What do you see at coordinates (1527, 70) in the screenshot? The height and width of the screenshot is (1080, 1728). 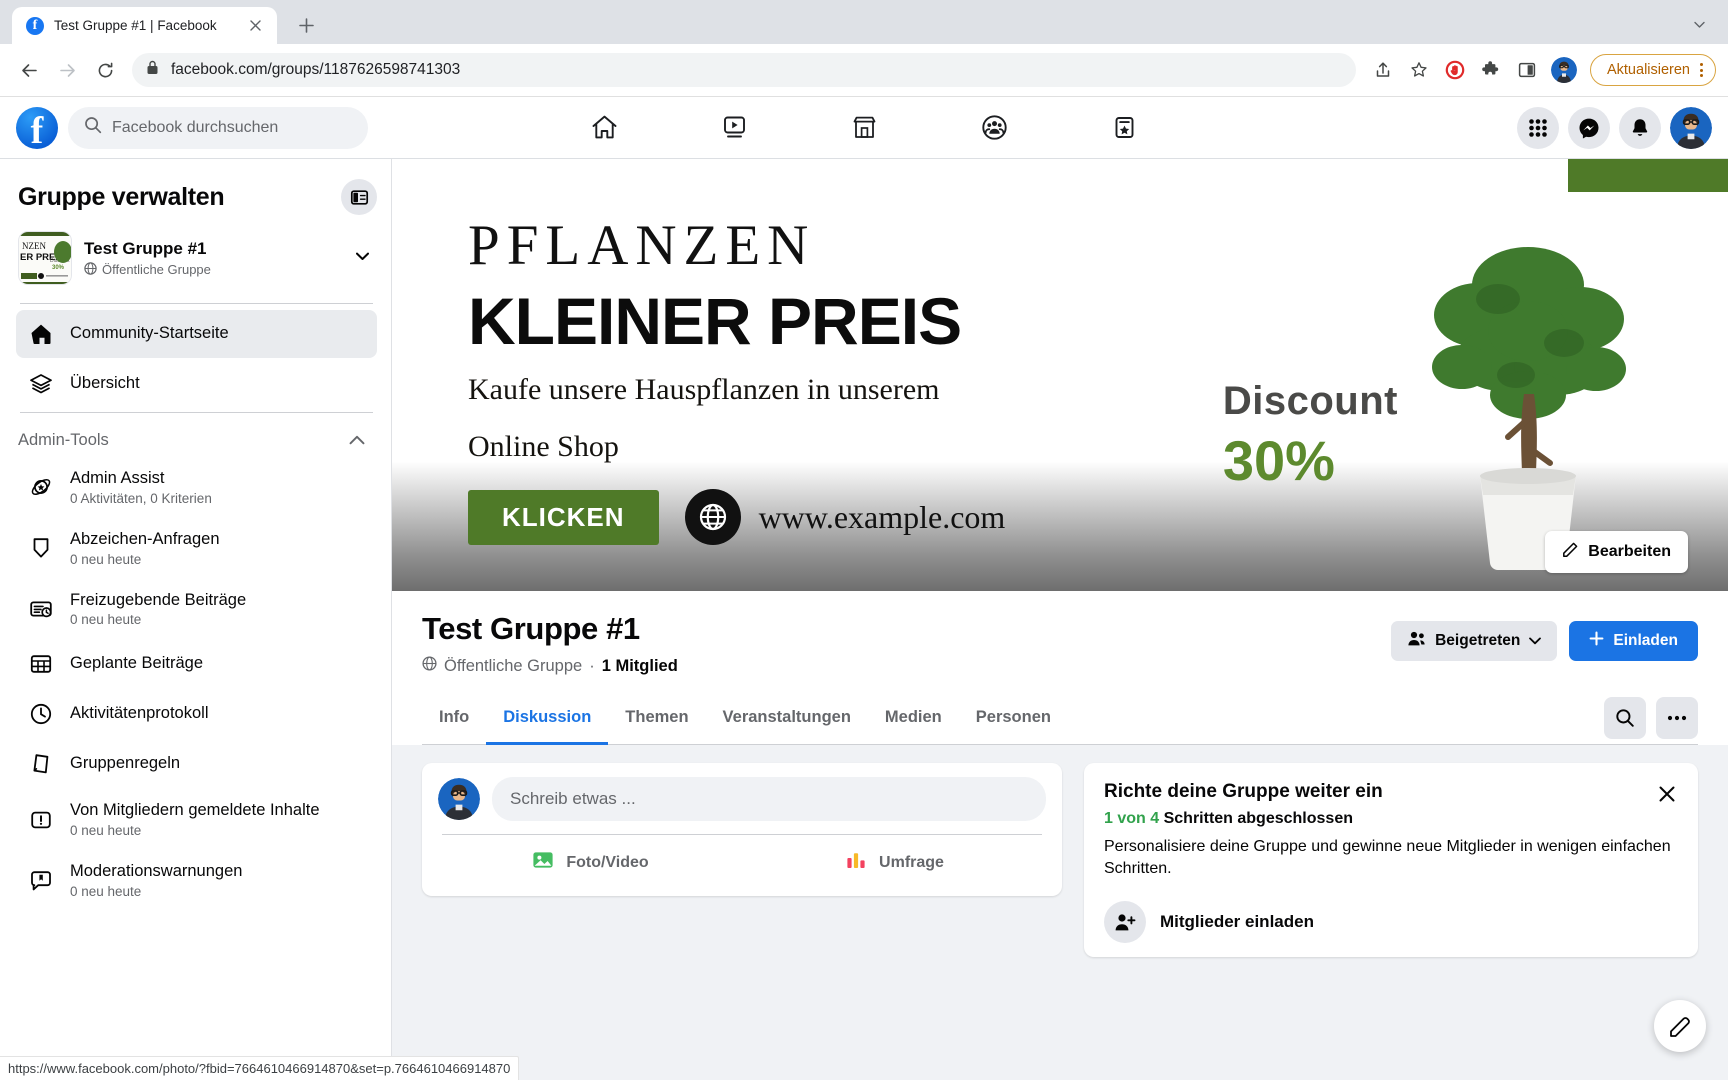 I see `side-panel-icon` at bounding box center [1527, 70].